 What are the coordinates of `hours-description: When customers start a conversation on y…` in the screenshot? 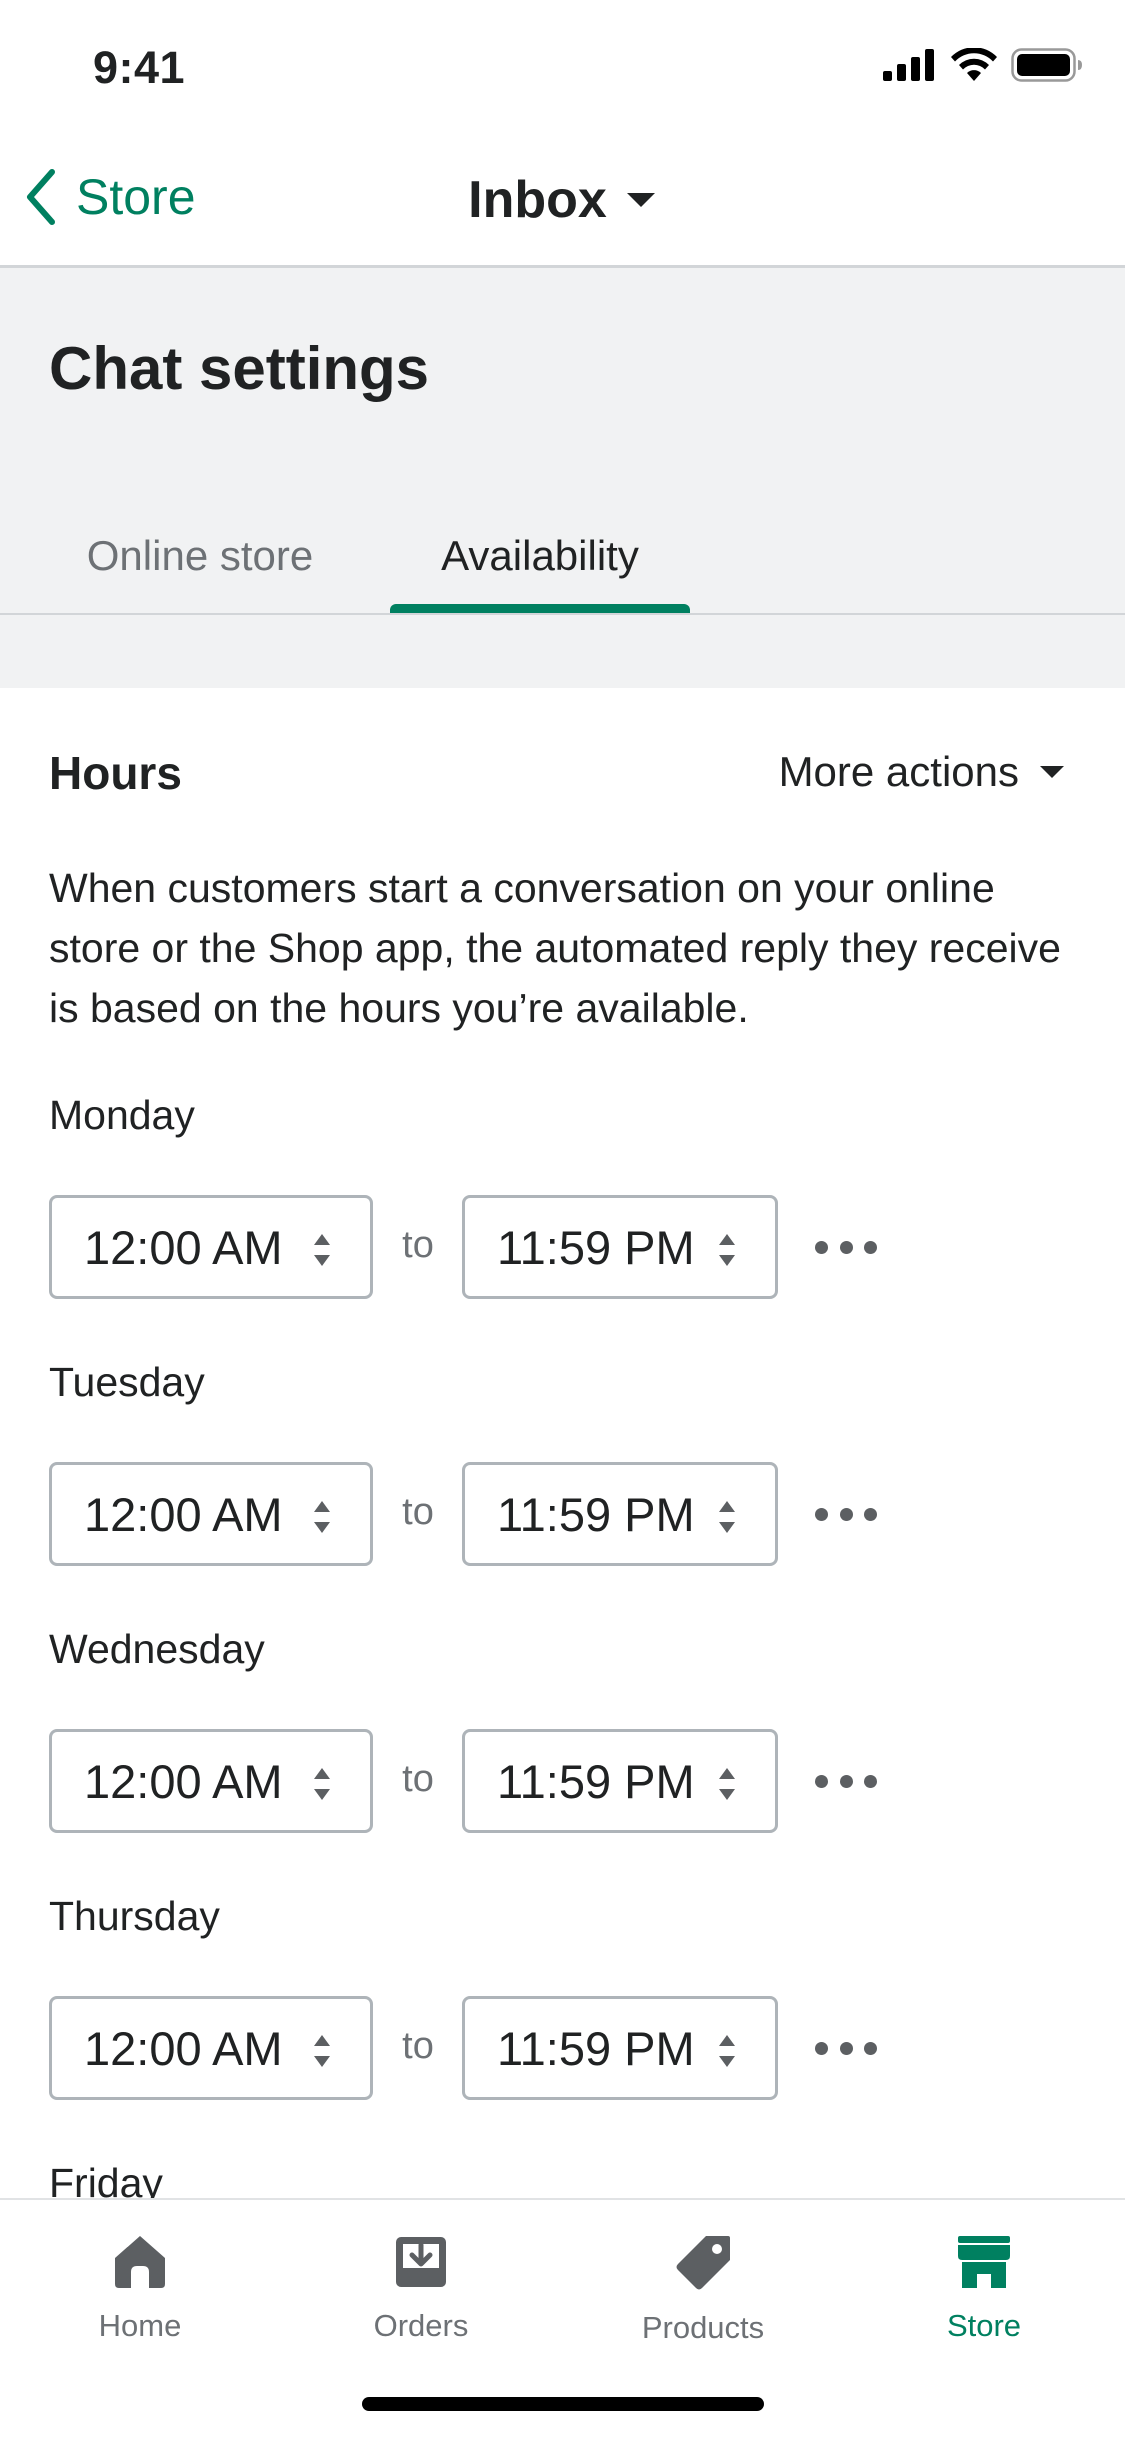 It's located at (555, 948).